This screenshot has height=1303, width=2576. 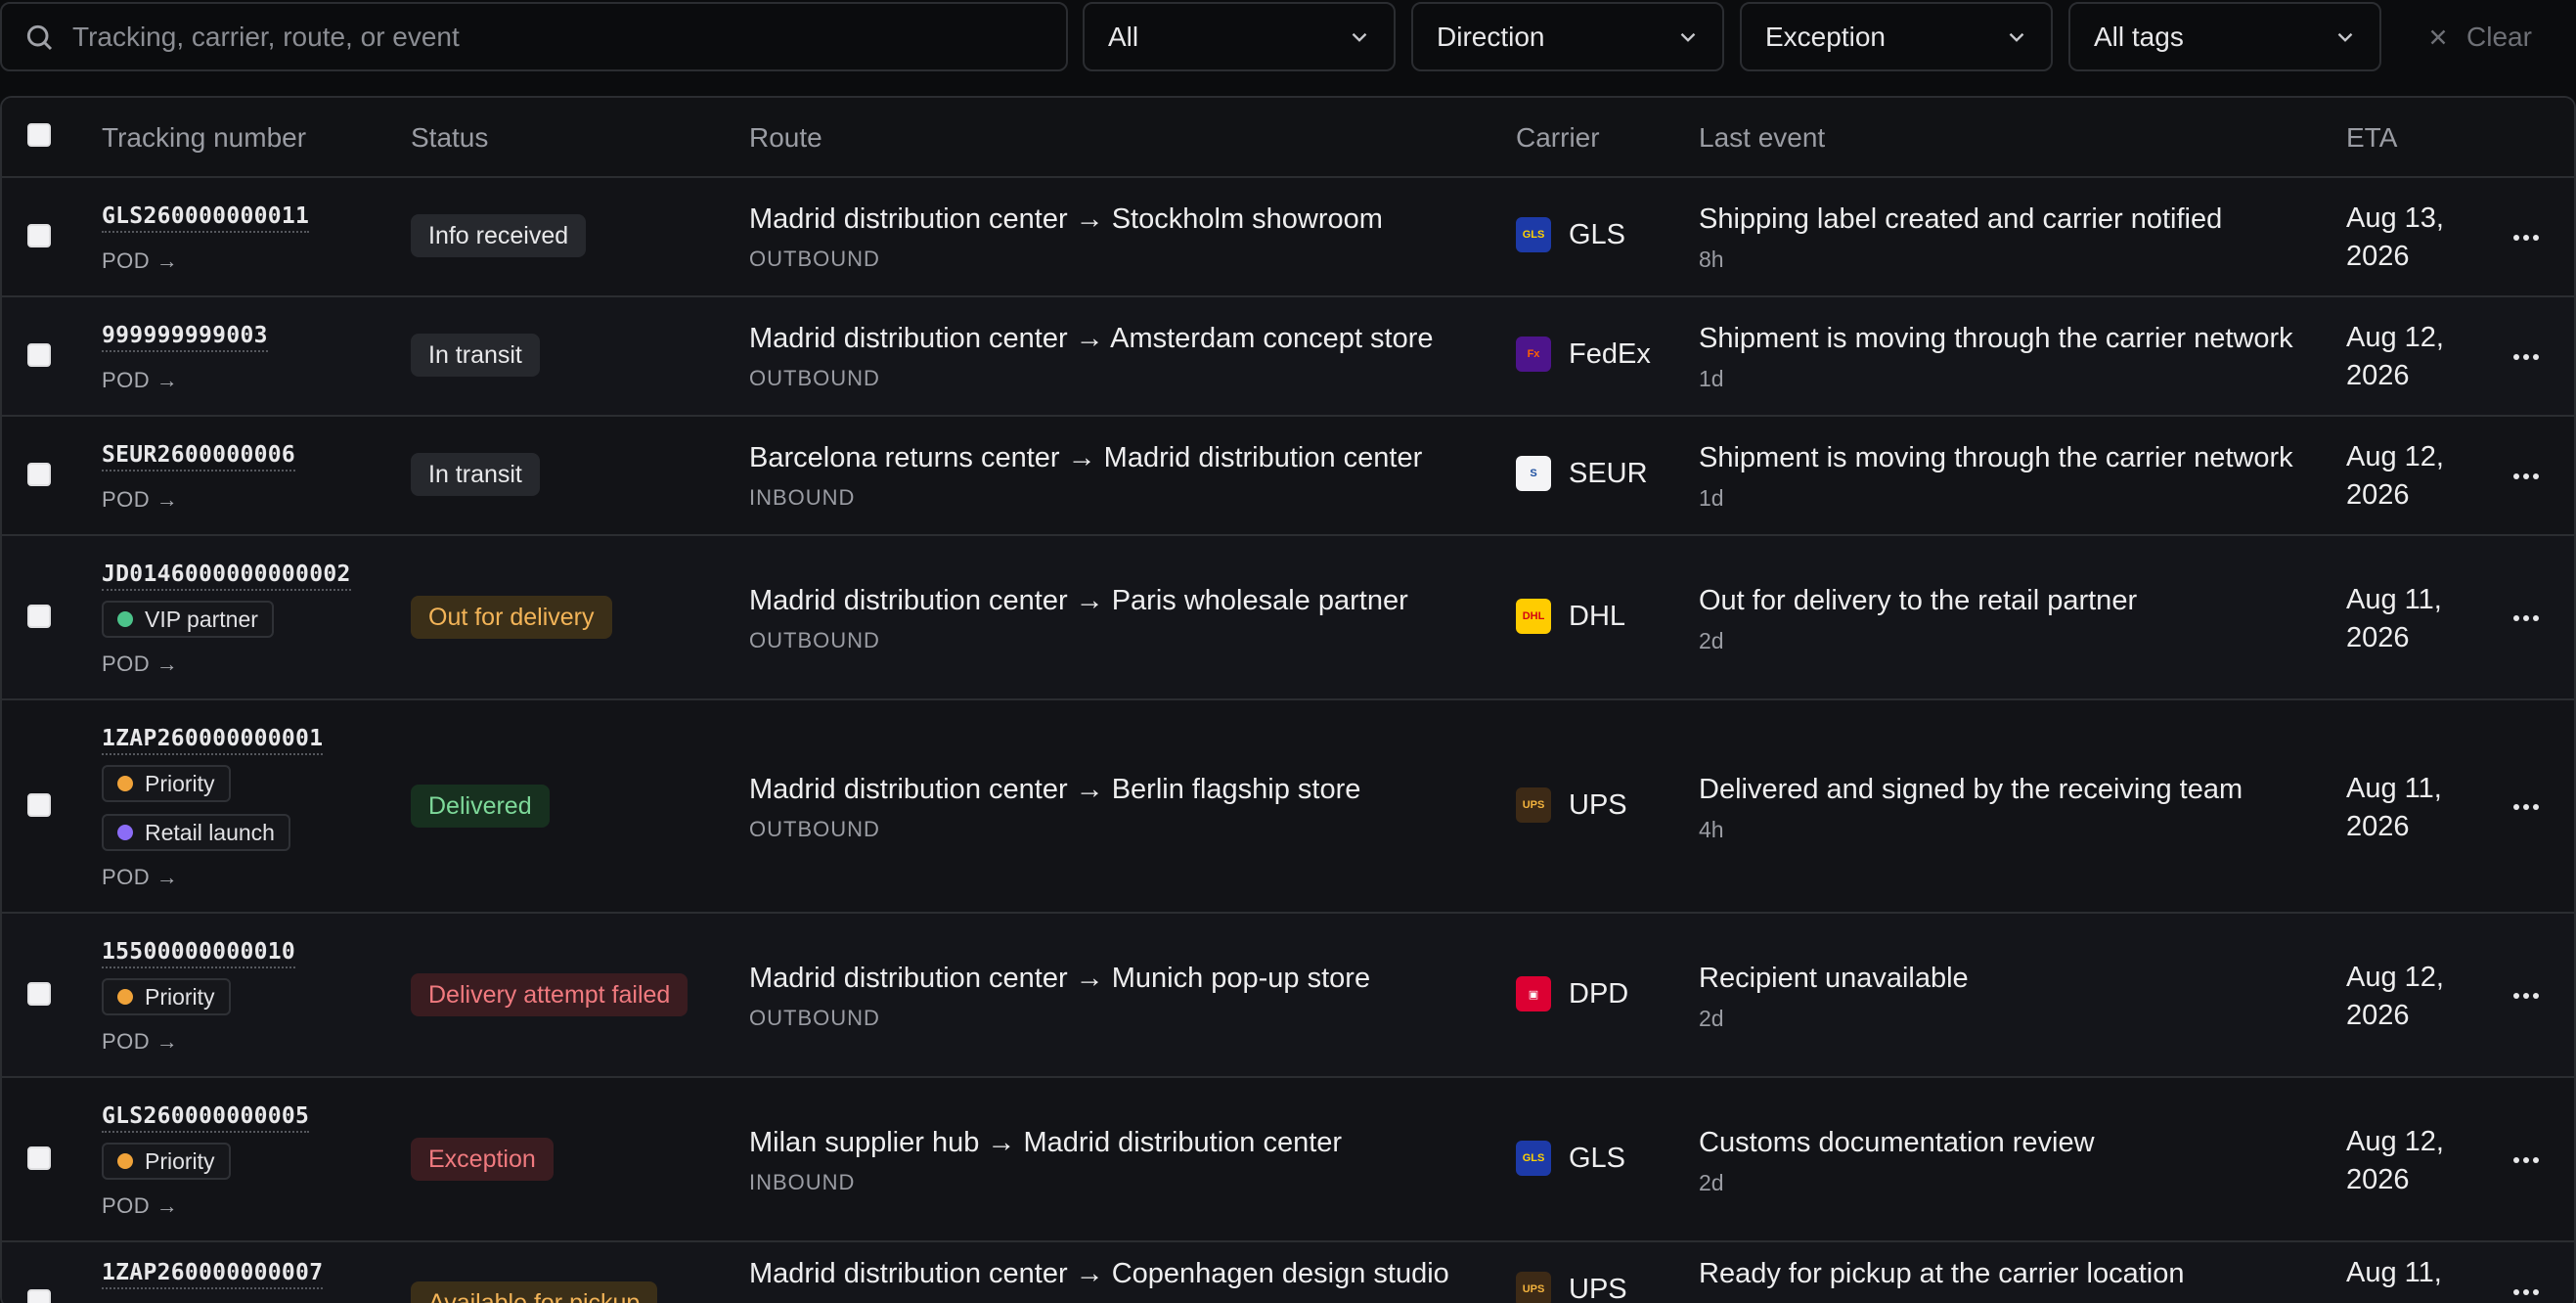 I want to click on last-event-age: 1d, so click(x=1711, y=498).